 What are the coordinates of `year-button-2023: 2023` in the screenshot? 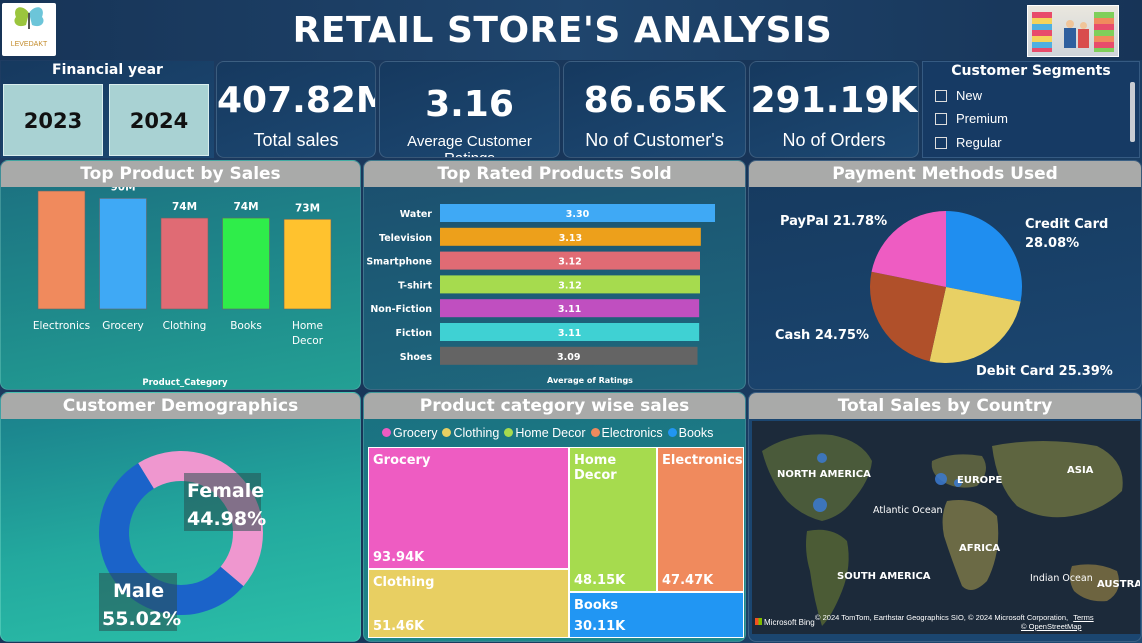 It's located at (53, 120).